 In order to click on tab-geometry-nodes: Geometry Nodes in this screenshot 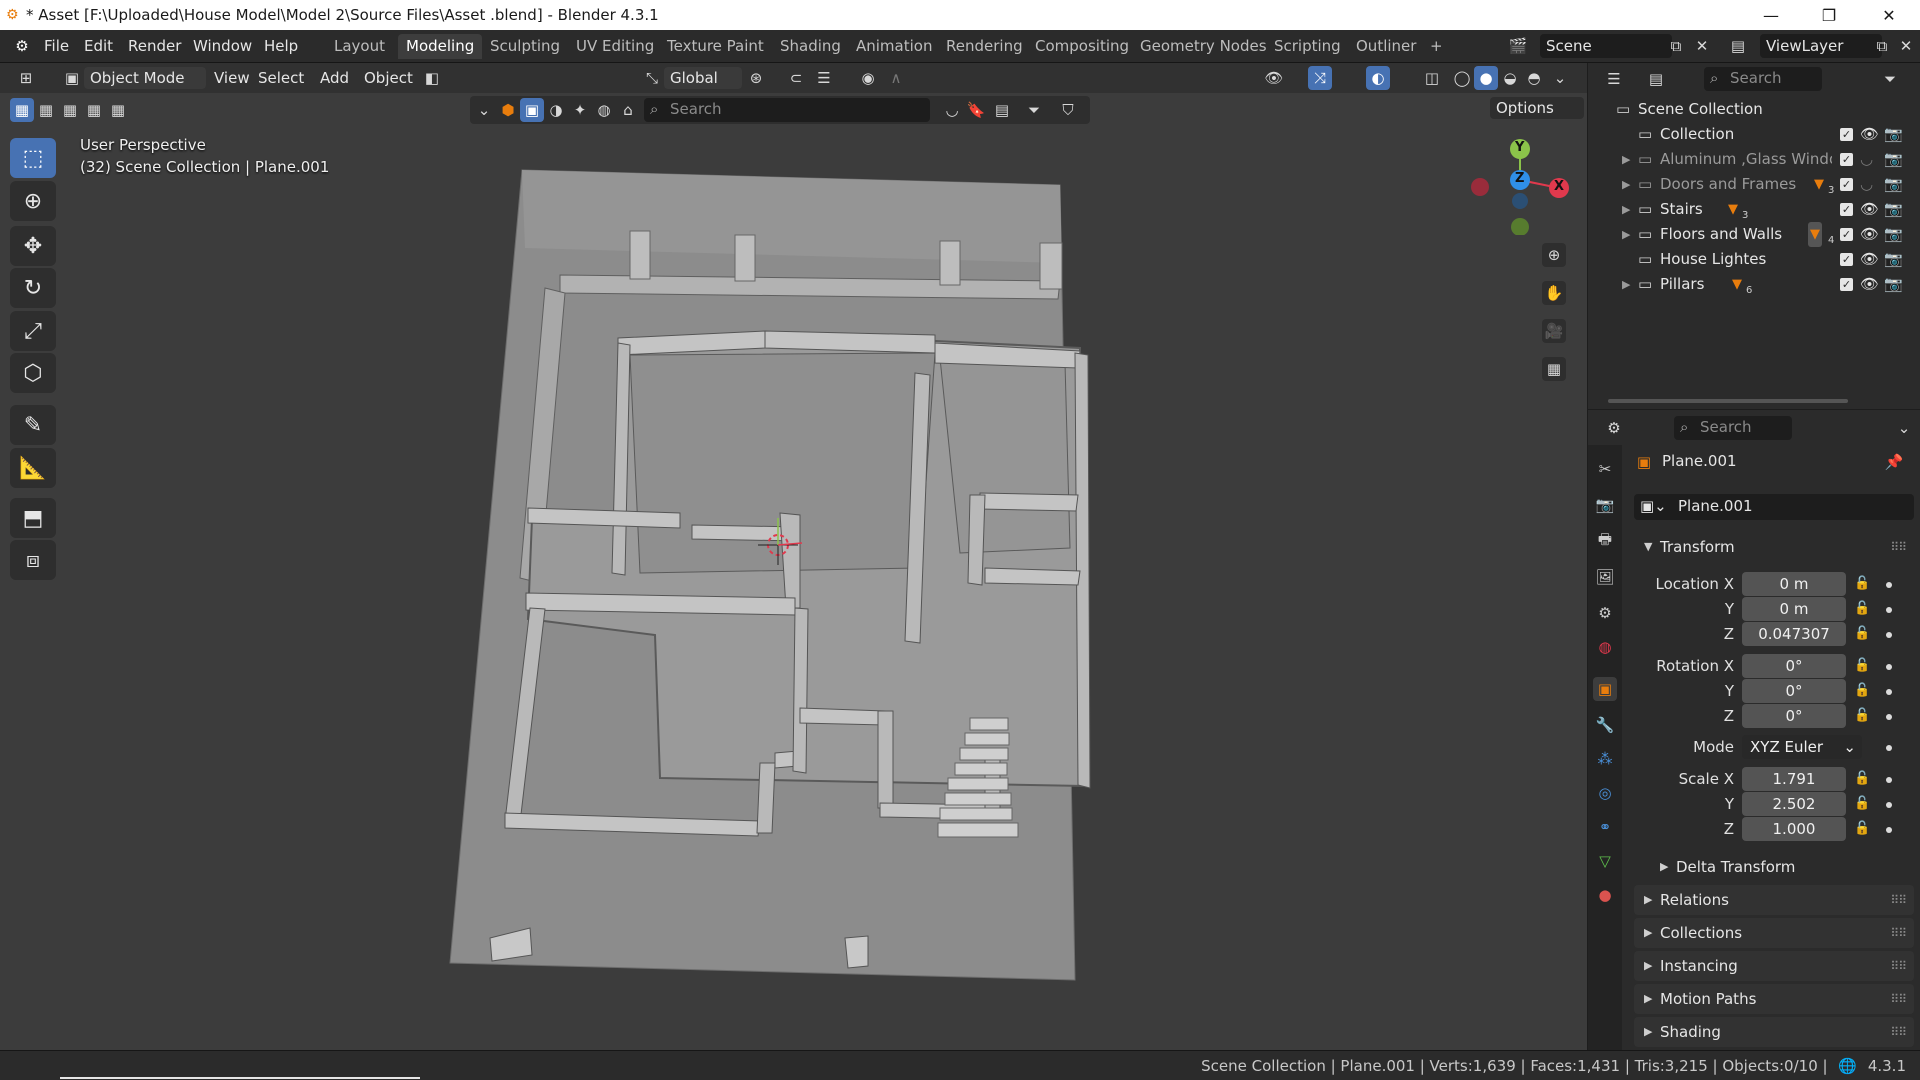, I will do `click(1203, 46)`.